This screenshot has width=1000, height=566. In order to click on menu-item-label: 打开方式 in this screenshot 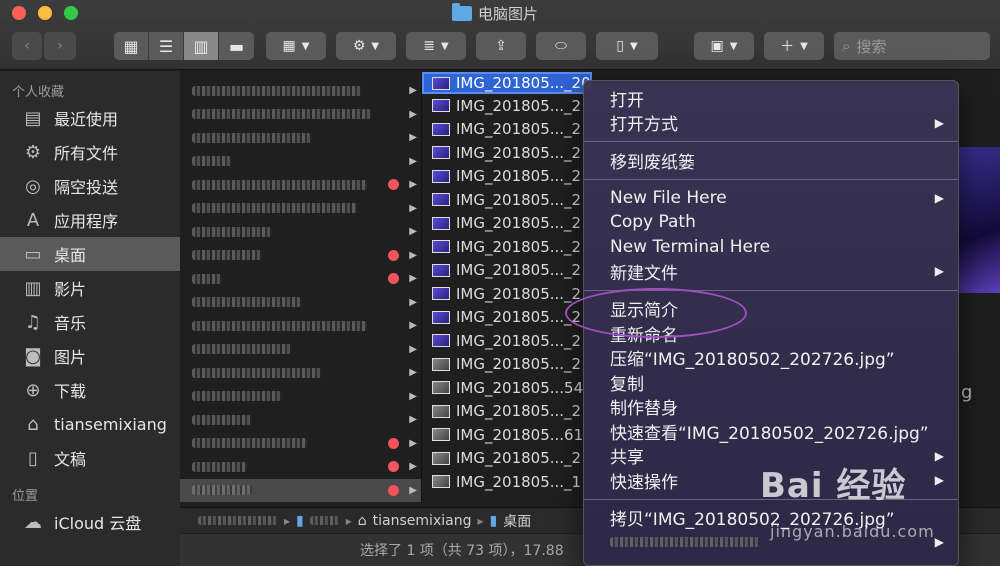, I will do `click(644, 125)`.